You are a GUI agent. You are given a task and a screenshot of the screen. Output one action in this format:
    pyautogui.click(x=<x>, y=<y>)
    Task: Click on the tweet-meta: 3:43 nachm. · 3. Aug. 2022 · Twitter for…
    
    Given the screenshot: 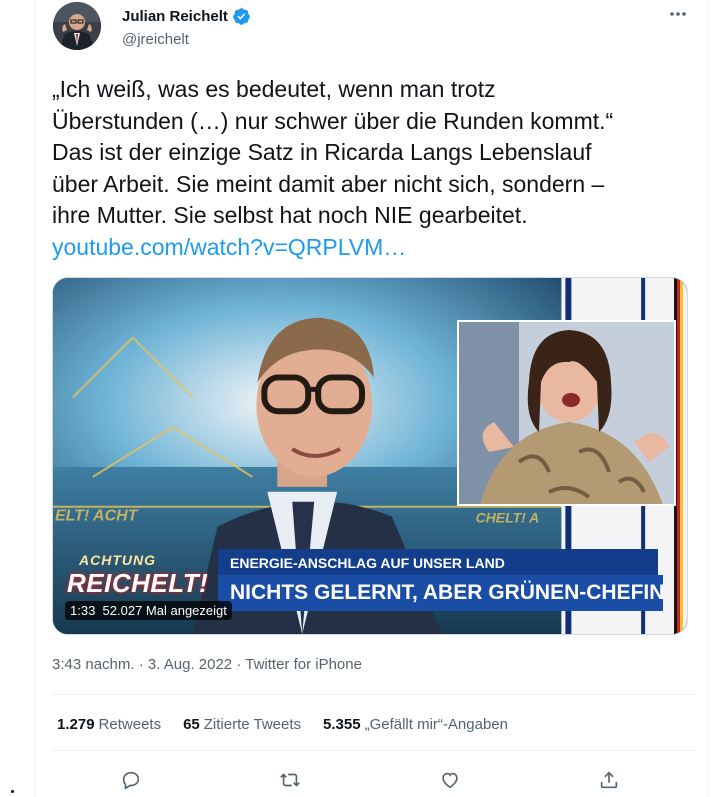 What is the action you would take?
    pyautogui.click(x=207, y=664)
    